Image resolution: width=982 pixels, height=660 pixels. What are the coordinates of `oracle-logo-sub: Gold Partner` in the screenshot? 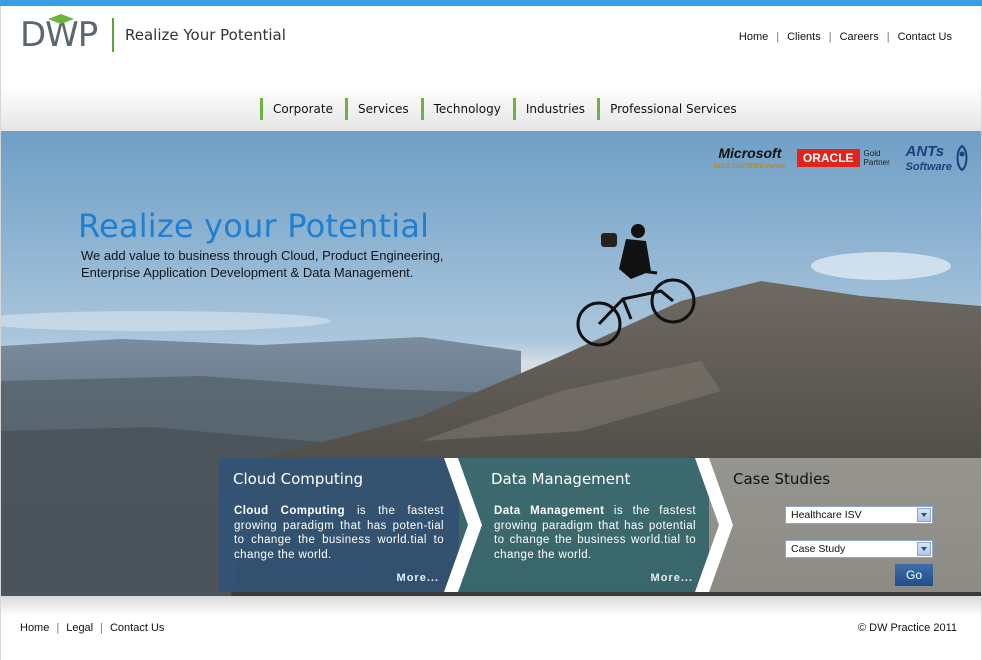 It's located at (876, 158).